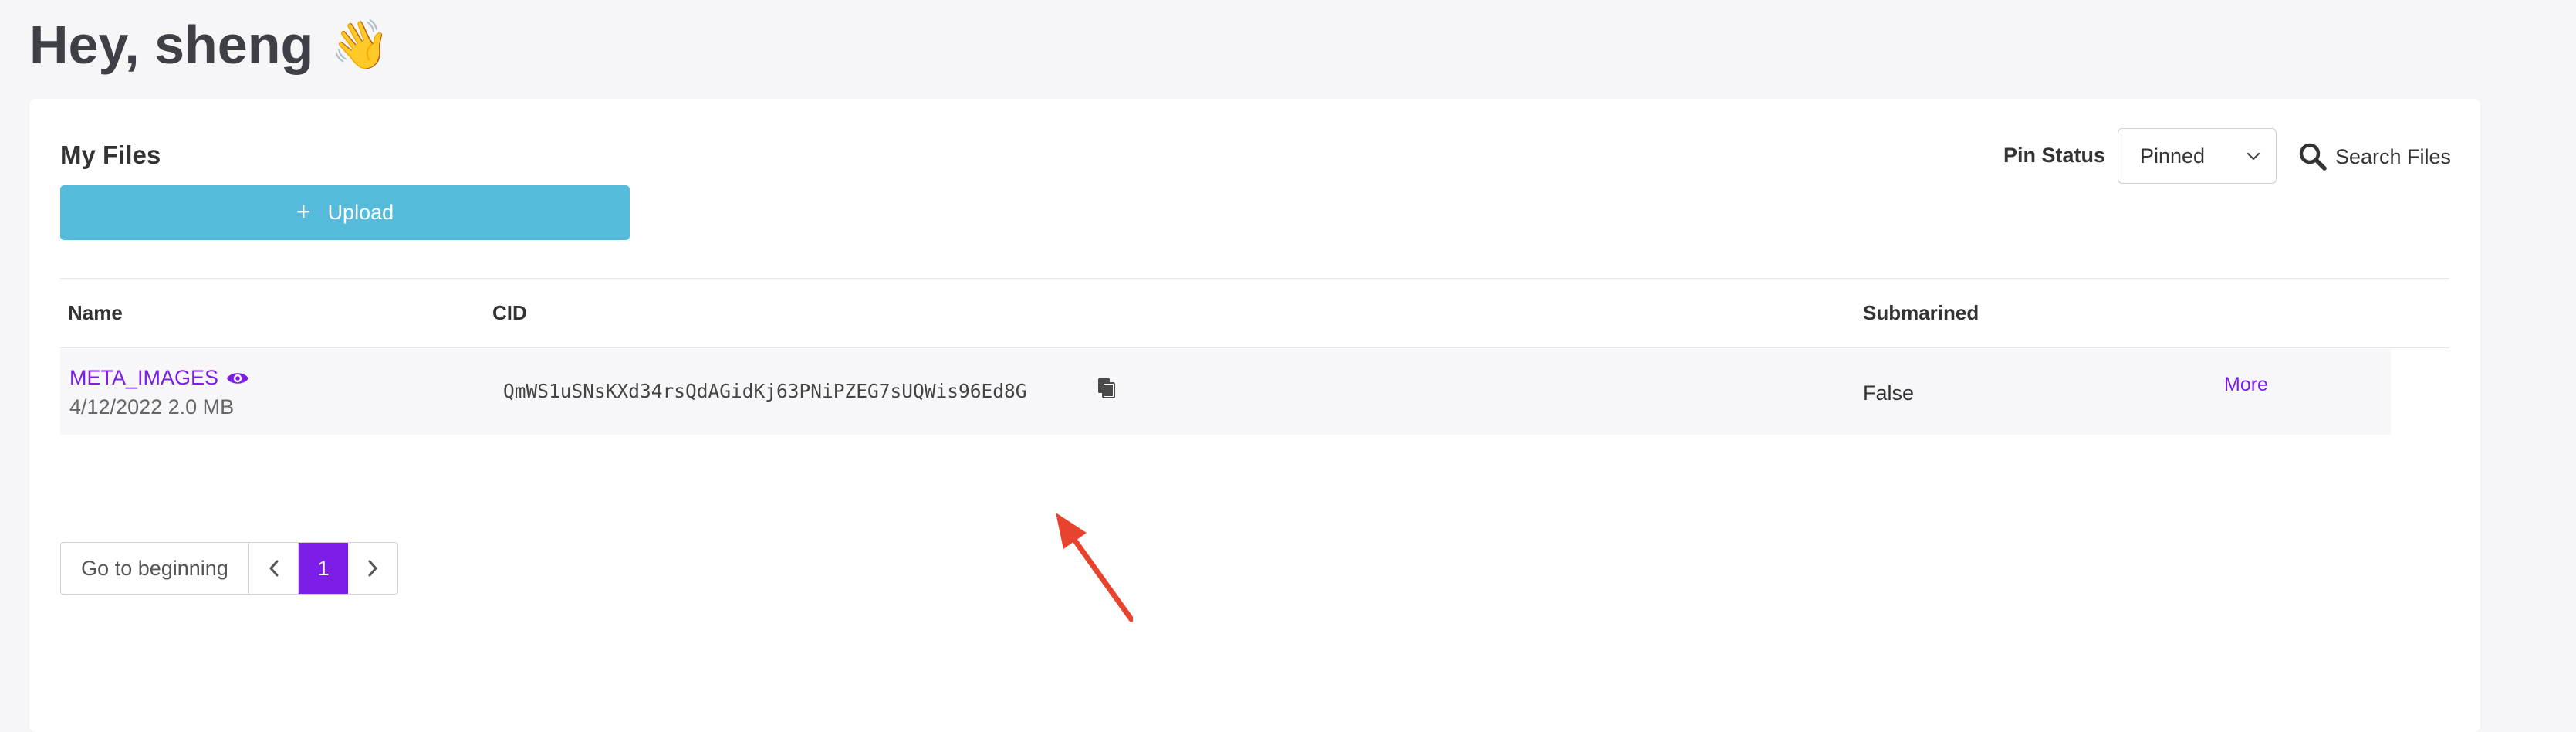  I want to click on search-files-button: Search Files, so click(2374, 157).